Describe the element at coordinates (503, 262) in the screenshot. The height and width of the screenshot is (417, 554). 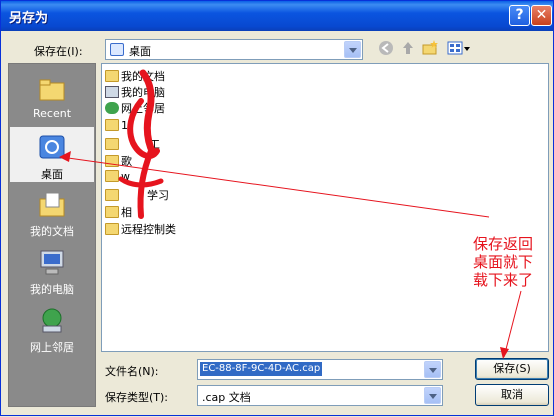
I see `annotation-text: 保存返回 桌面就下 载下来了` at that location.